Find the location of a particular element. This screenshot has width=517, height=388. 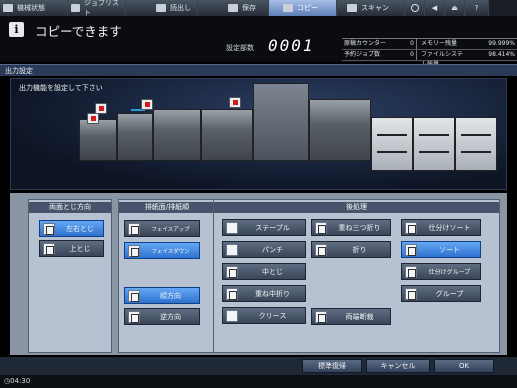

memory-label: メモリー残量 is located at coordinates (442, 44).